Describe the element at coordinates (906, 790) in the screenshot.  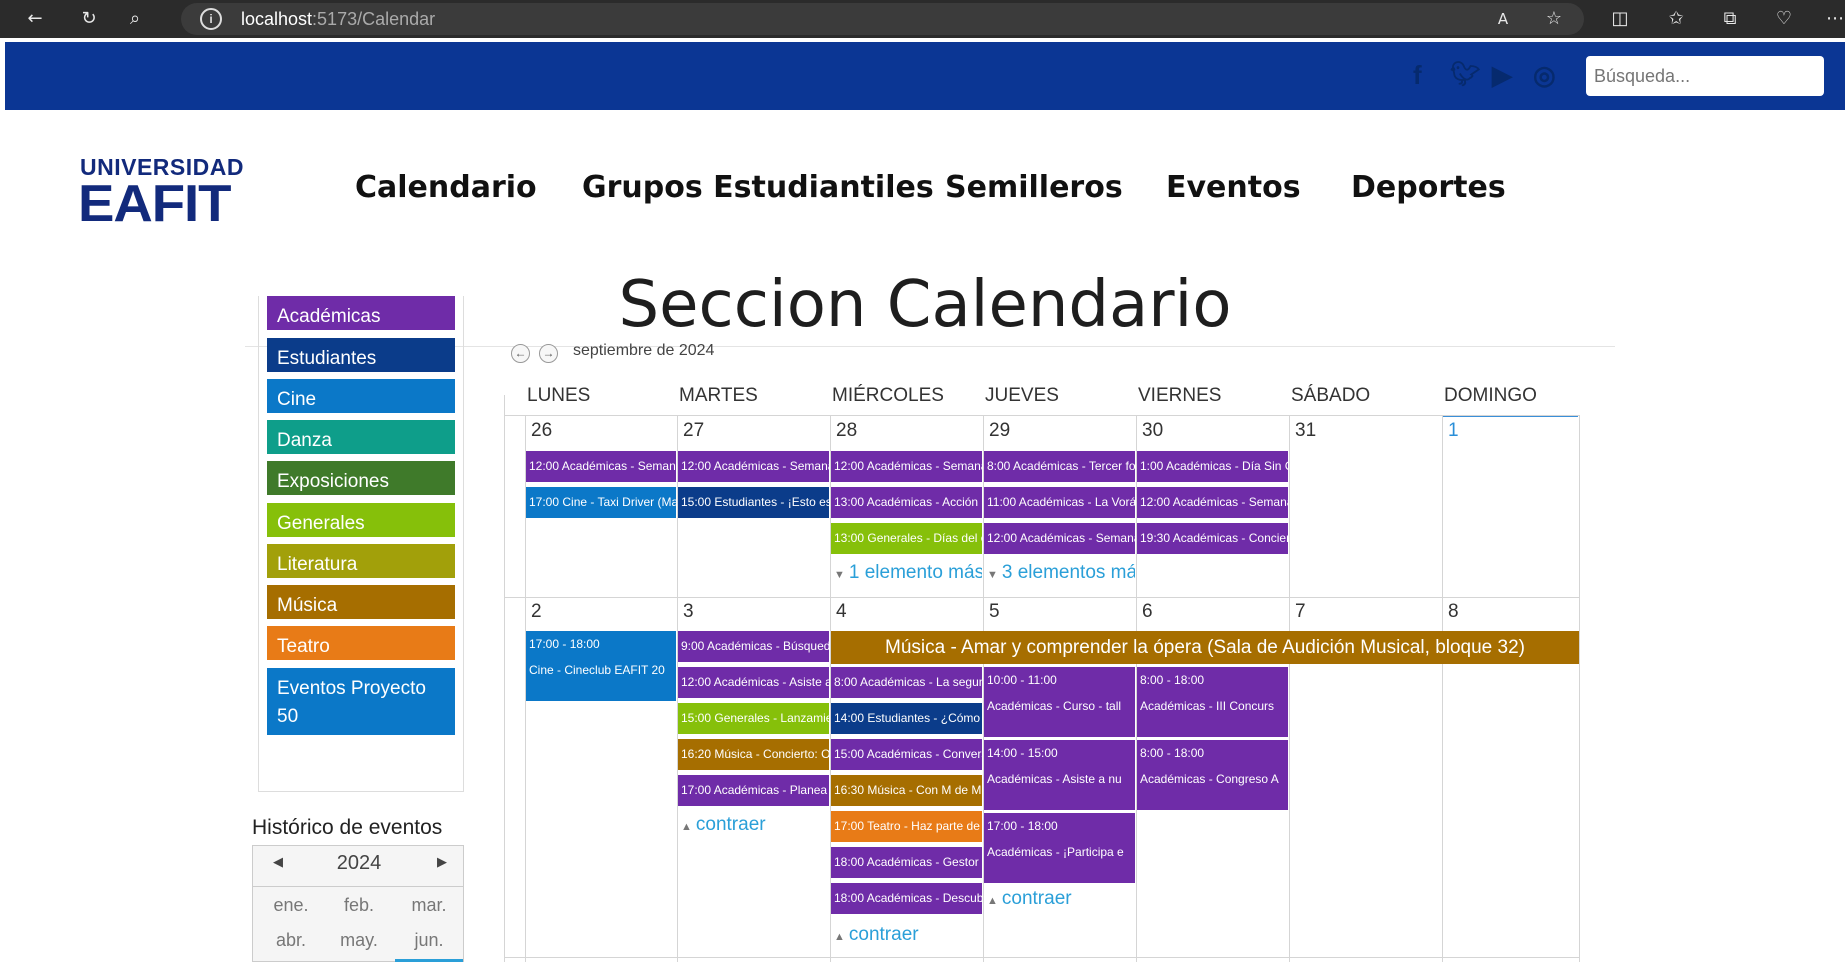
I see `calendar-event: 16:30 Música - Con M de Mú` at that location.